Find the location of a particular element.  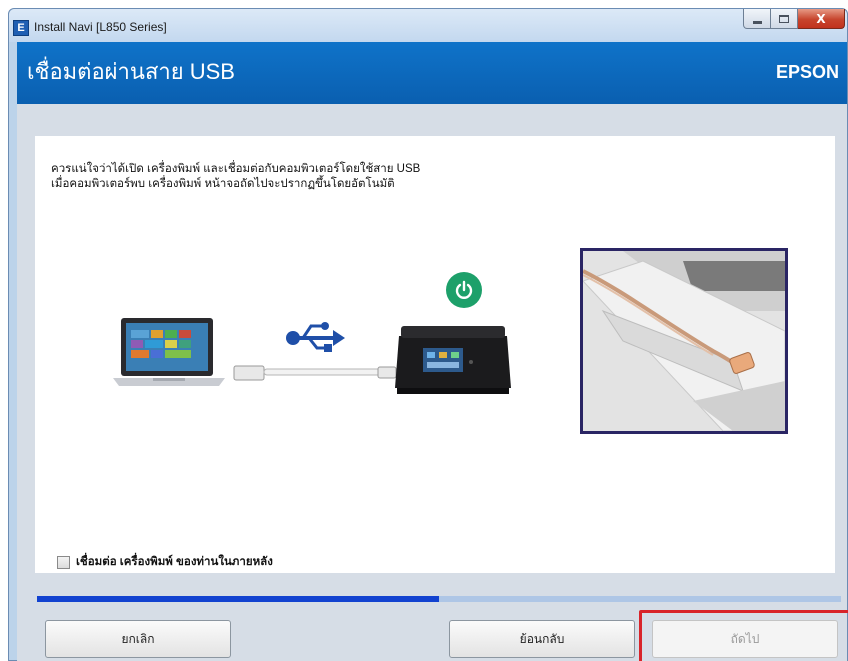

progress-fill is located at coordinates (238, 599).